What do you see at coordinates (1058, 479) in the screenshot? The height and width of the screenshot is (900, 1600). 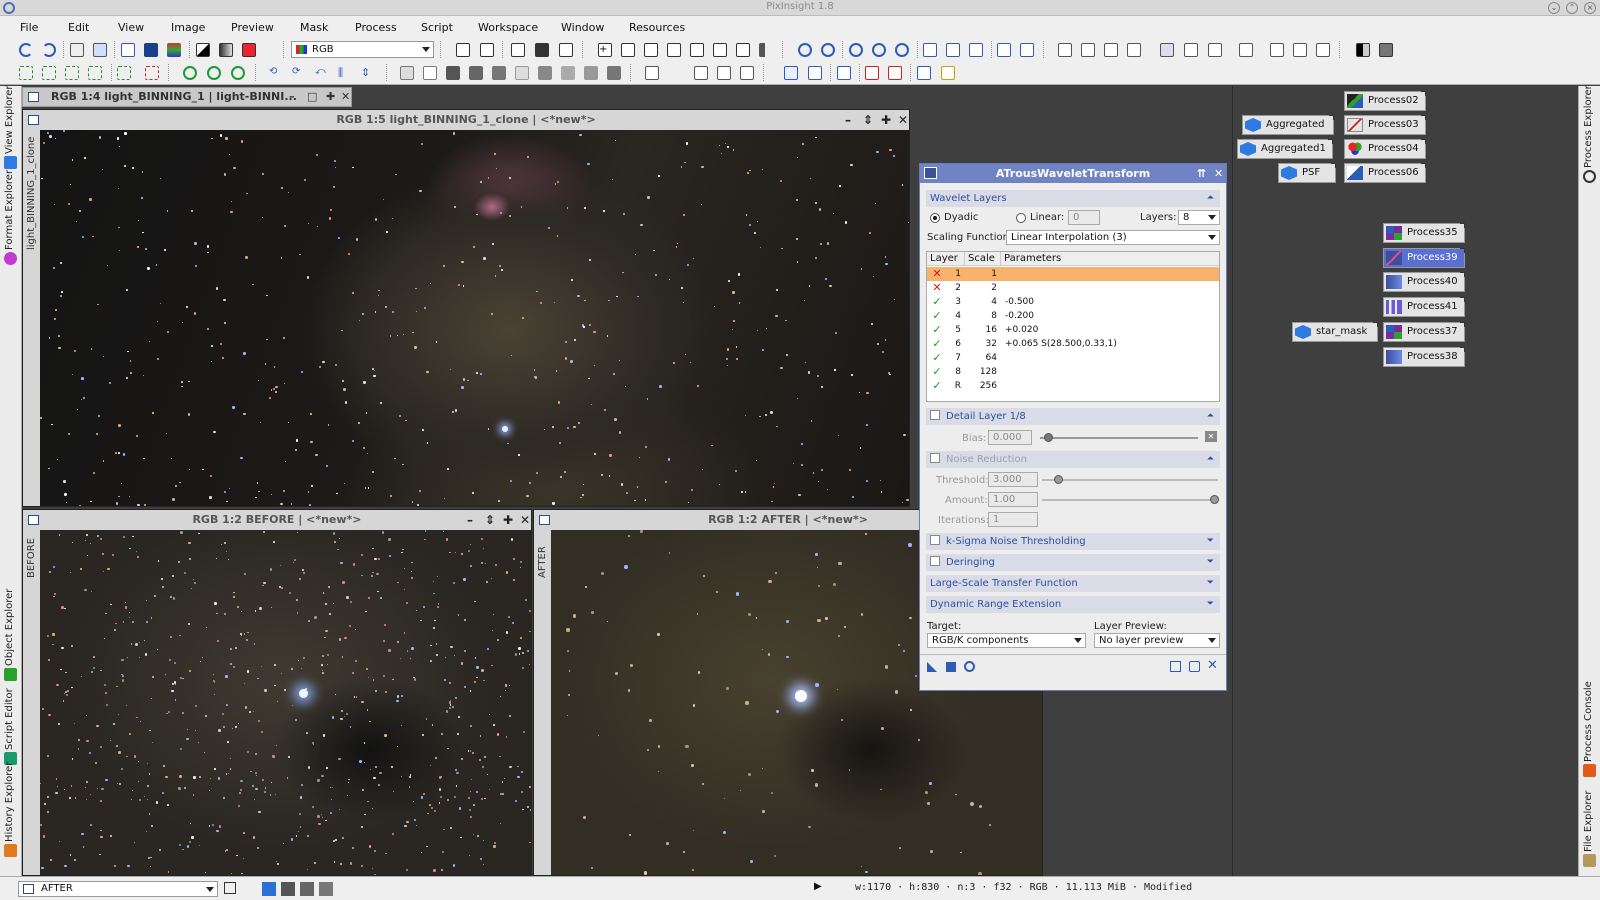 I see `threshold-slider-handle` at bounding box center [1058, 479].